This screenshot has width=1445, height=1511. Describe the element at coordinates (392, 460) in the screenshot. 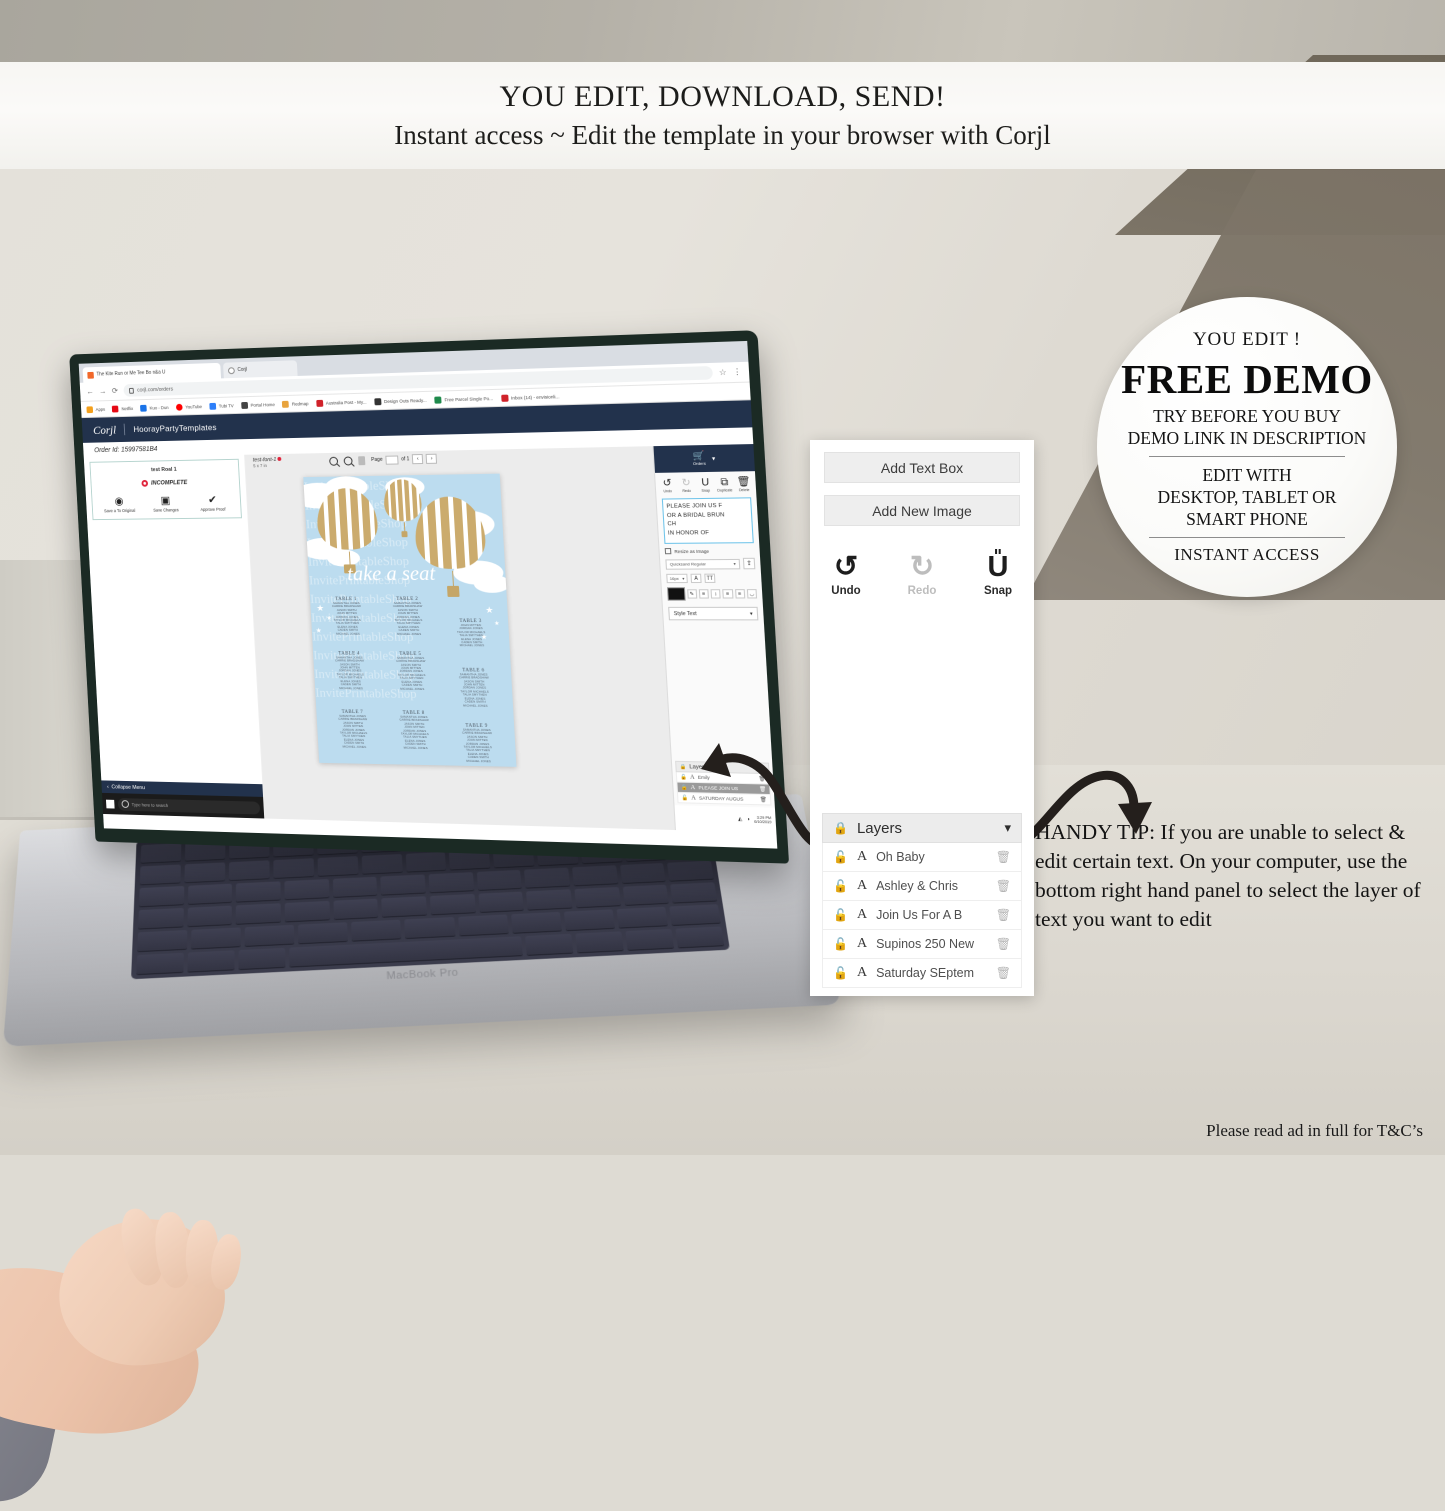

I see `page-number-input` at that location.